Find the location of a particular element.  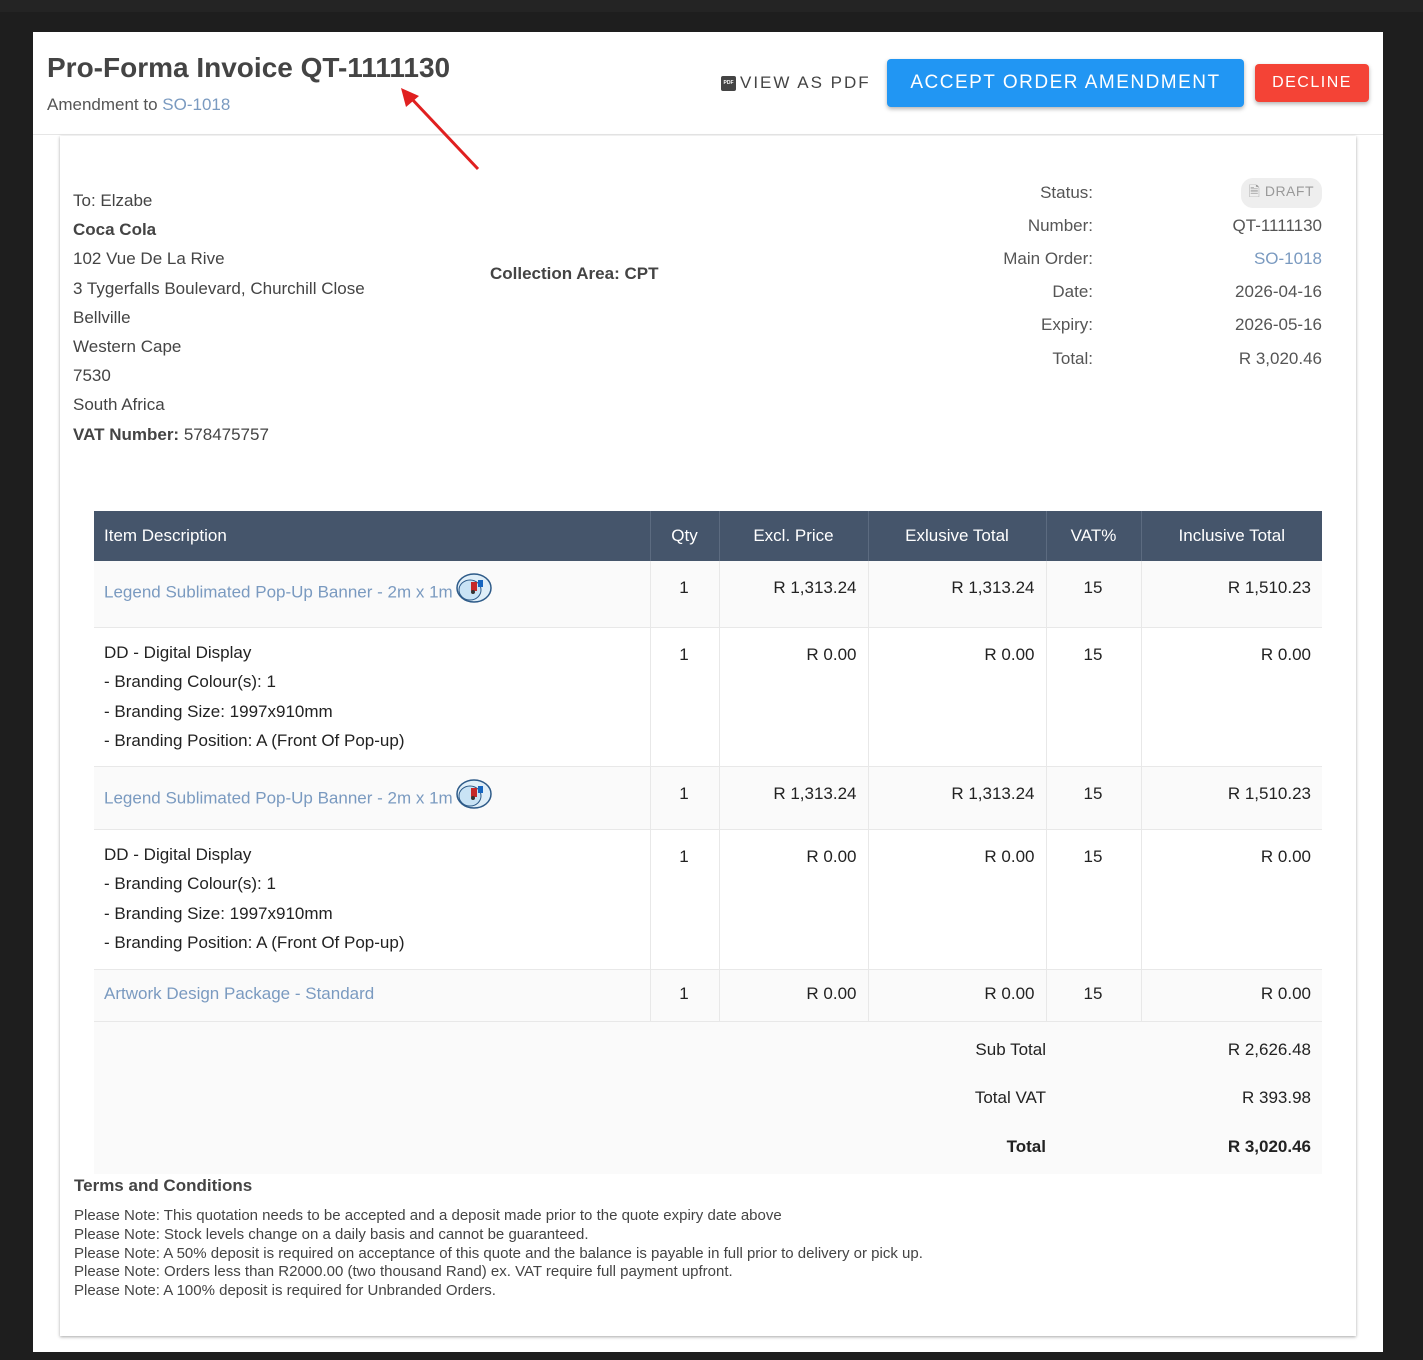

decline-button: DECLINE is located at coordinates (1312, 83).